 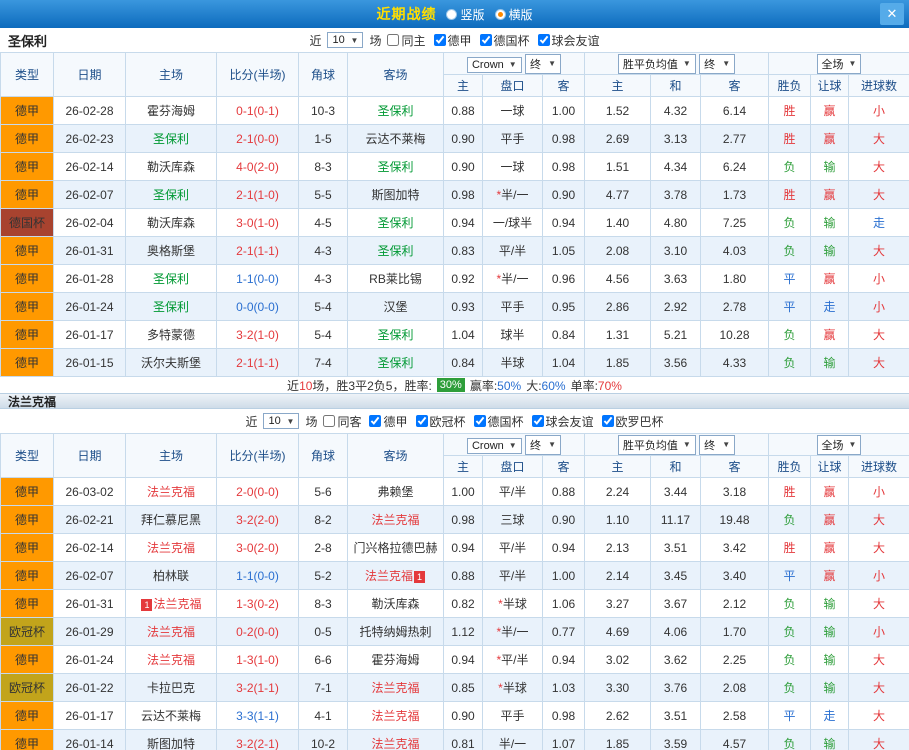 What do you see at coordinates (512, 659) in the screenshot?
I see `cell-handicap: *平/半` at bounding box center [512, 659].